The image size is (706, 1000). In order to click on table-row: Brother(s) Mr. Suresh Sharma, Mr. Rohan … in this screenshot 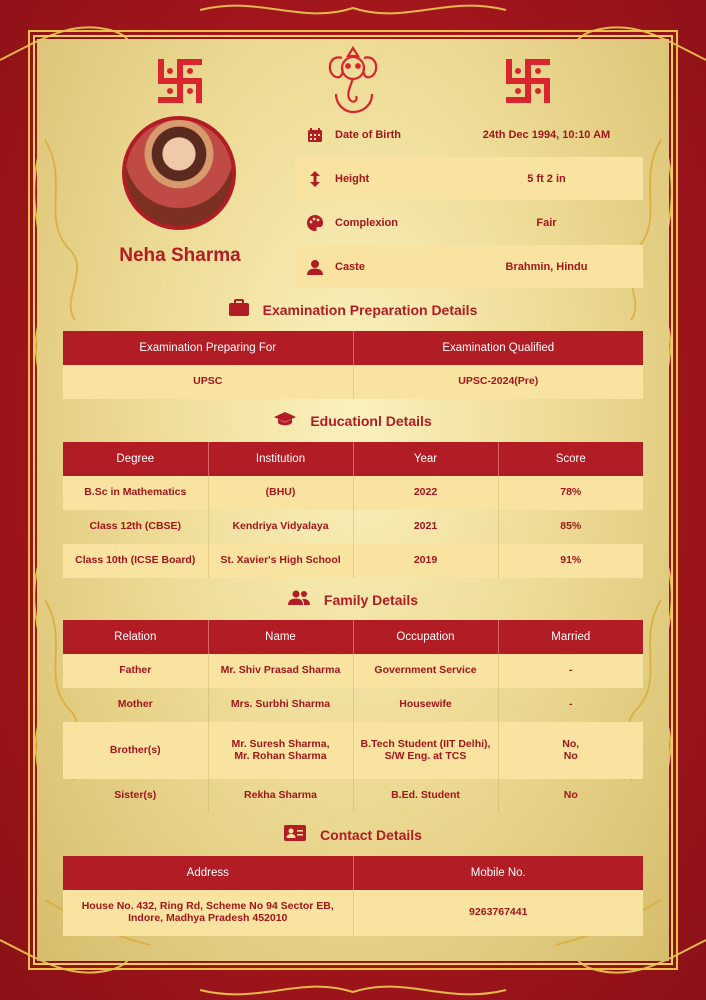, I will do `click(353, 750)`.